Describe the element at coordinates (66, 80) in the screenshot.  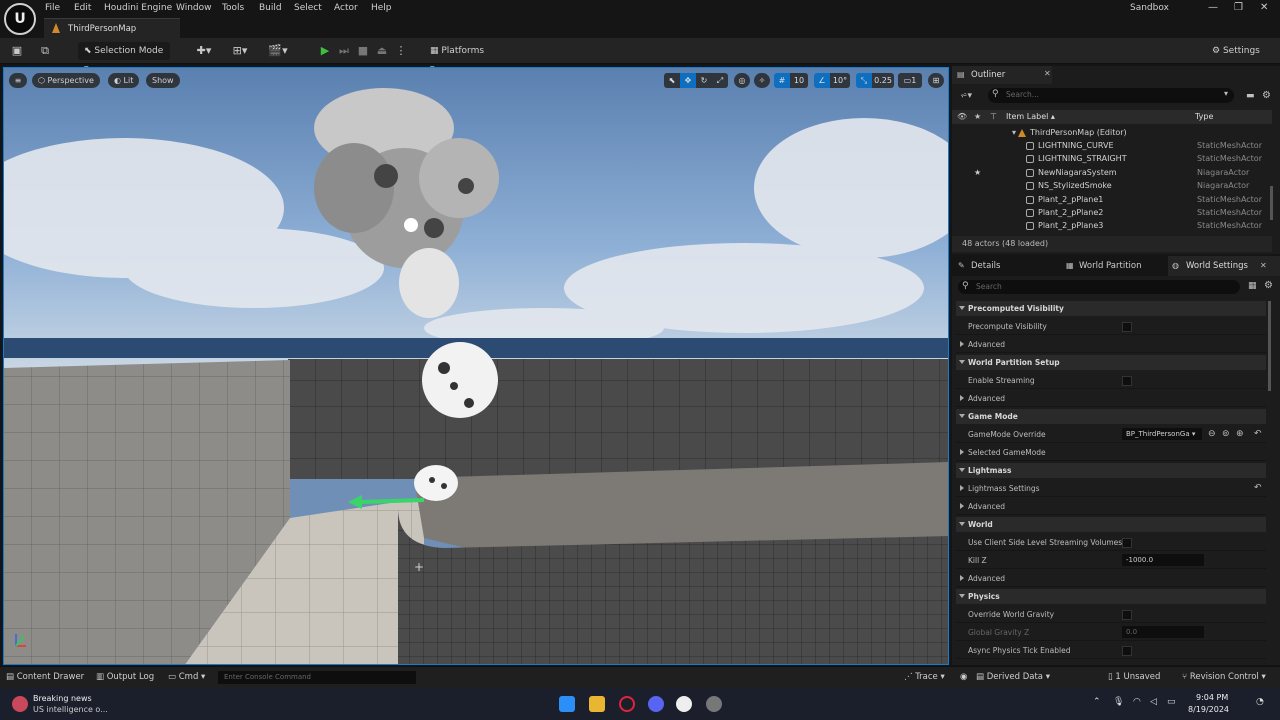
I see `perspective-button: ⬡ Perspective` at that location.